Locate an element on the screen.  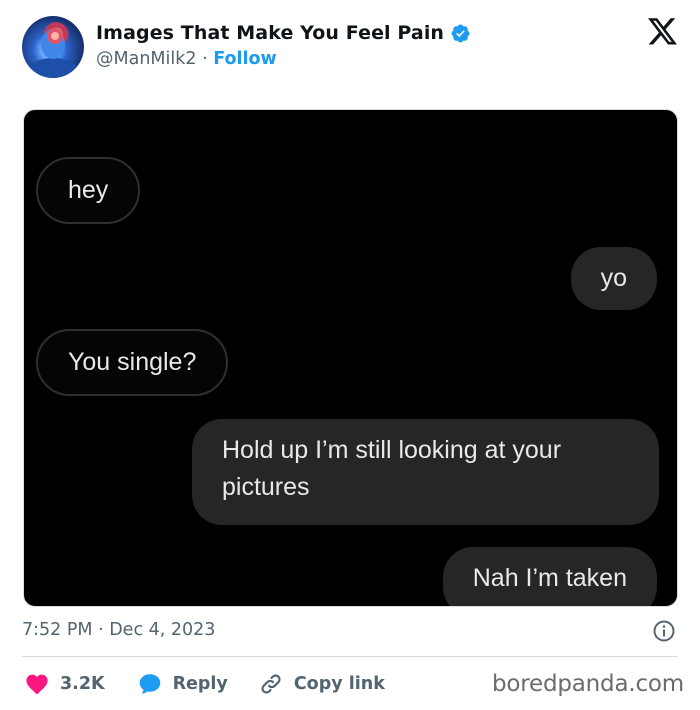
message-bubble: You single? is located at coordinates (132, 362).